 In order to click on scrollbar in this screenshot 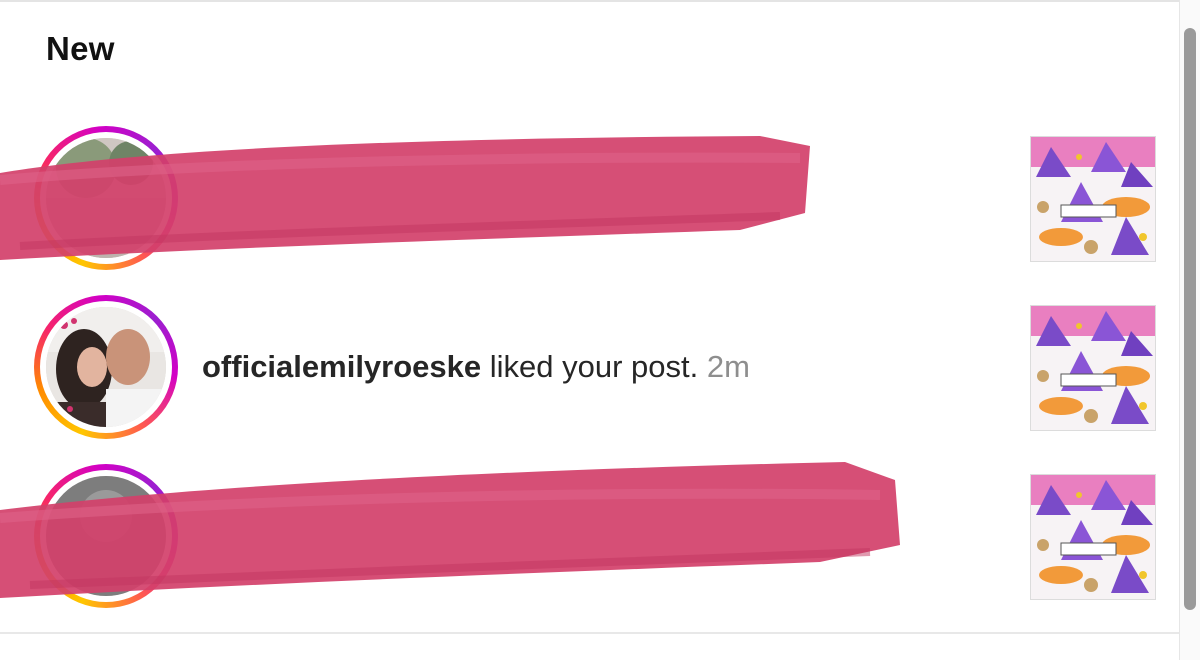, I will do `click(1189, 330)`.